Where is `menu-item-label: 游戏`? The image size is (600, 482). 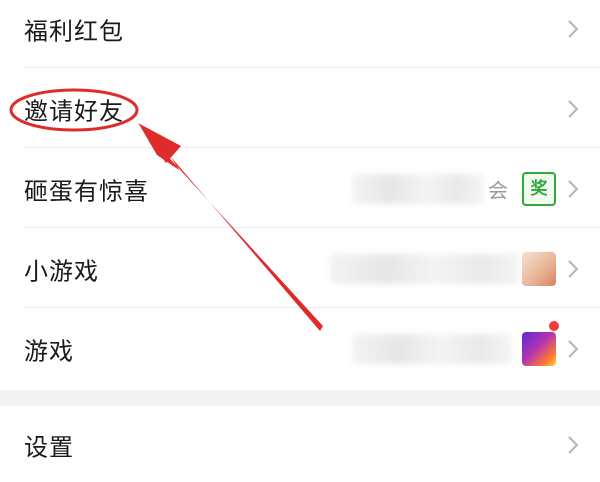
menu-item-label: 游戏 is located at coordinates (49, 351).